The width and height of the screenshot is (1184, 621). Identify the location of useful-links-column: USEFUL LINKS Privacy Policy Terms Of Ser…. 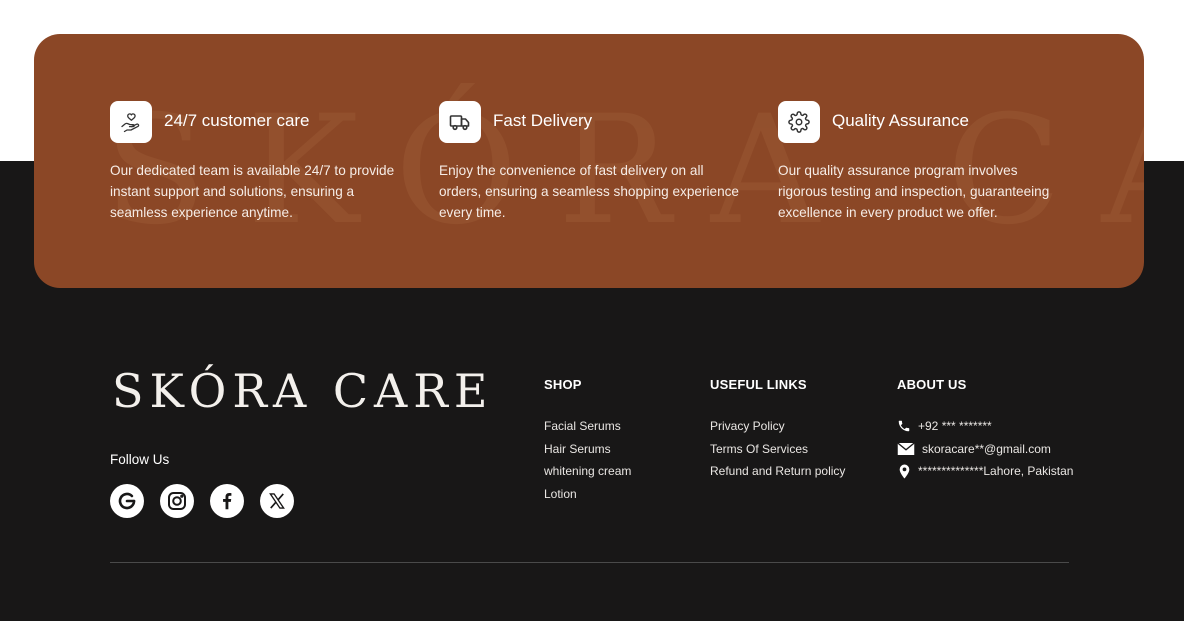
(777, 430).